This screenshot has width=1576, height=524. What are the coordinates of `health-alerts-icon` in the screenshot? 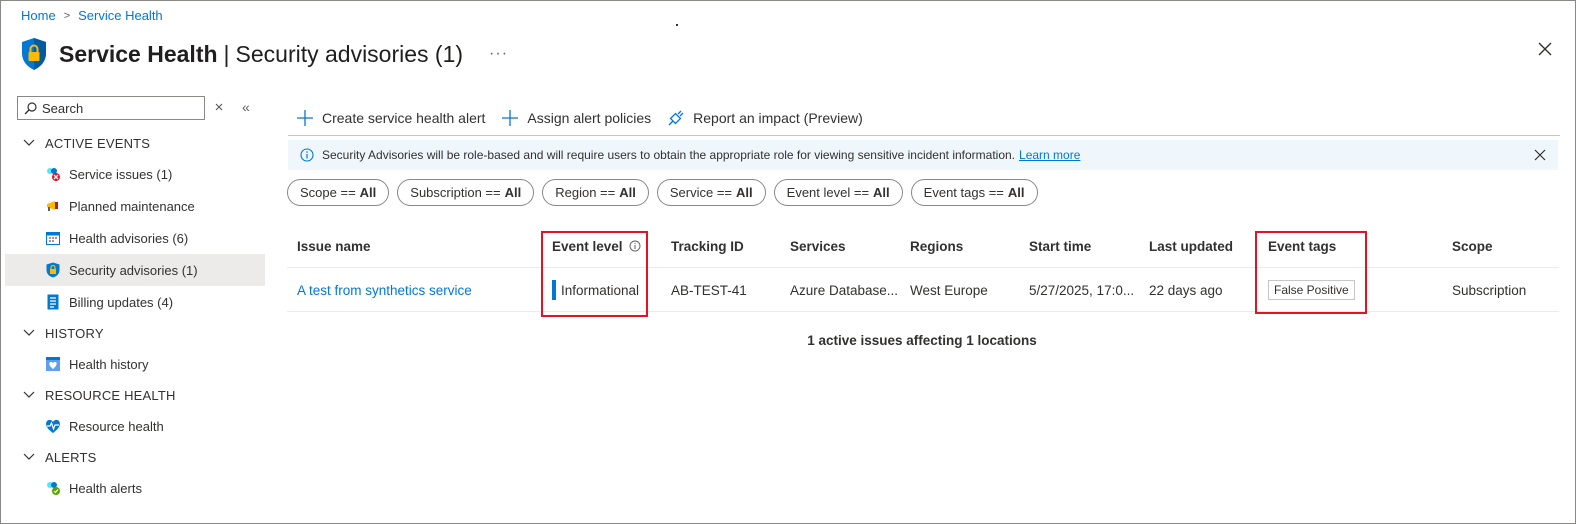 It's located at (53, 488).